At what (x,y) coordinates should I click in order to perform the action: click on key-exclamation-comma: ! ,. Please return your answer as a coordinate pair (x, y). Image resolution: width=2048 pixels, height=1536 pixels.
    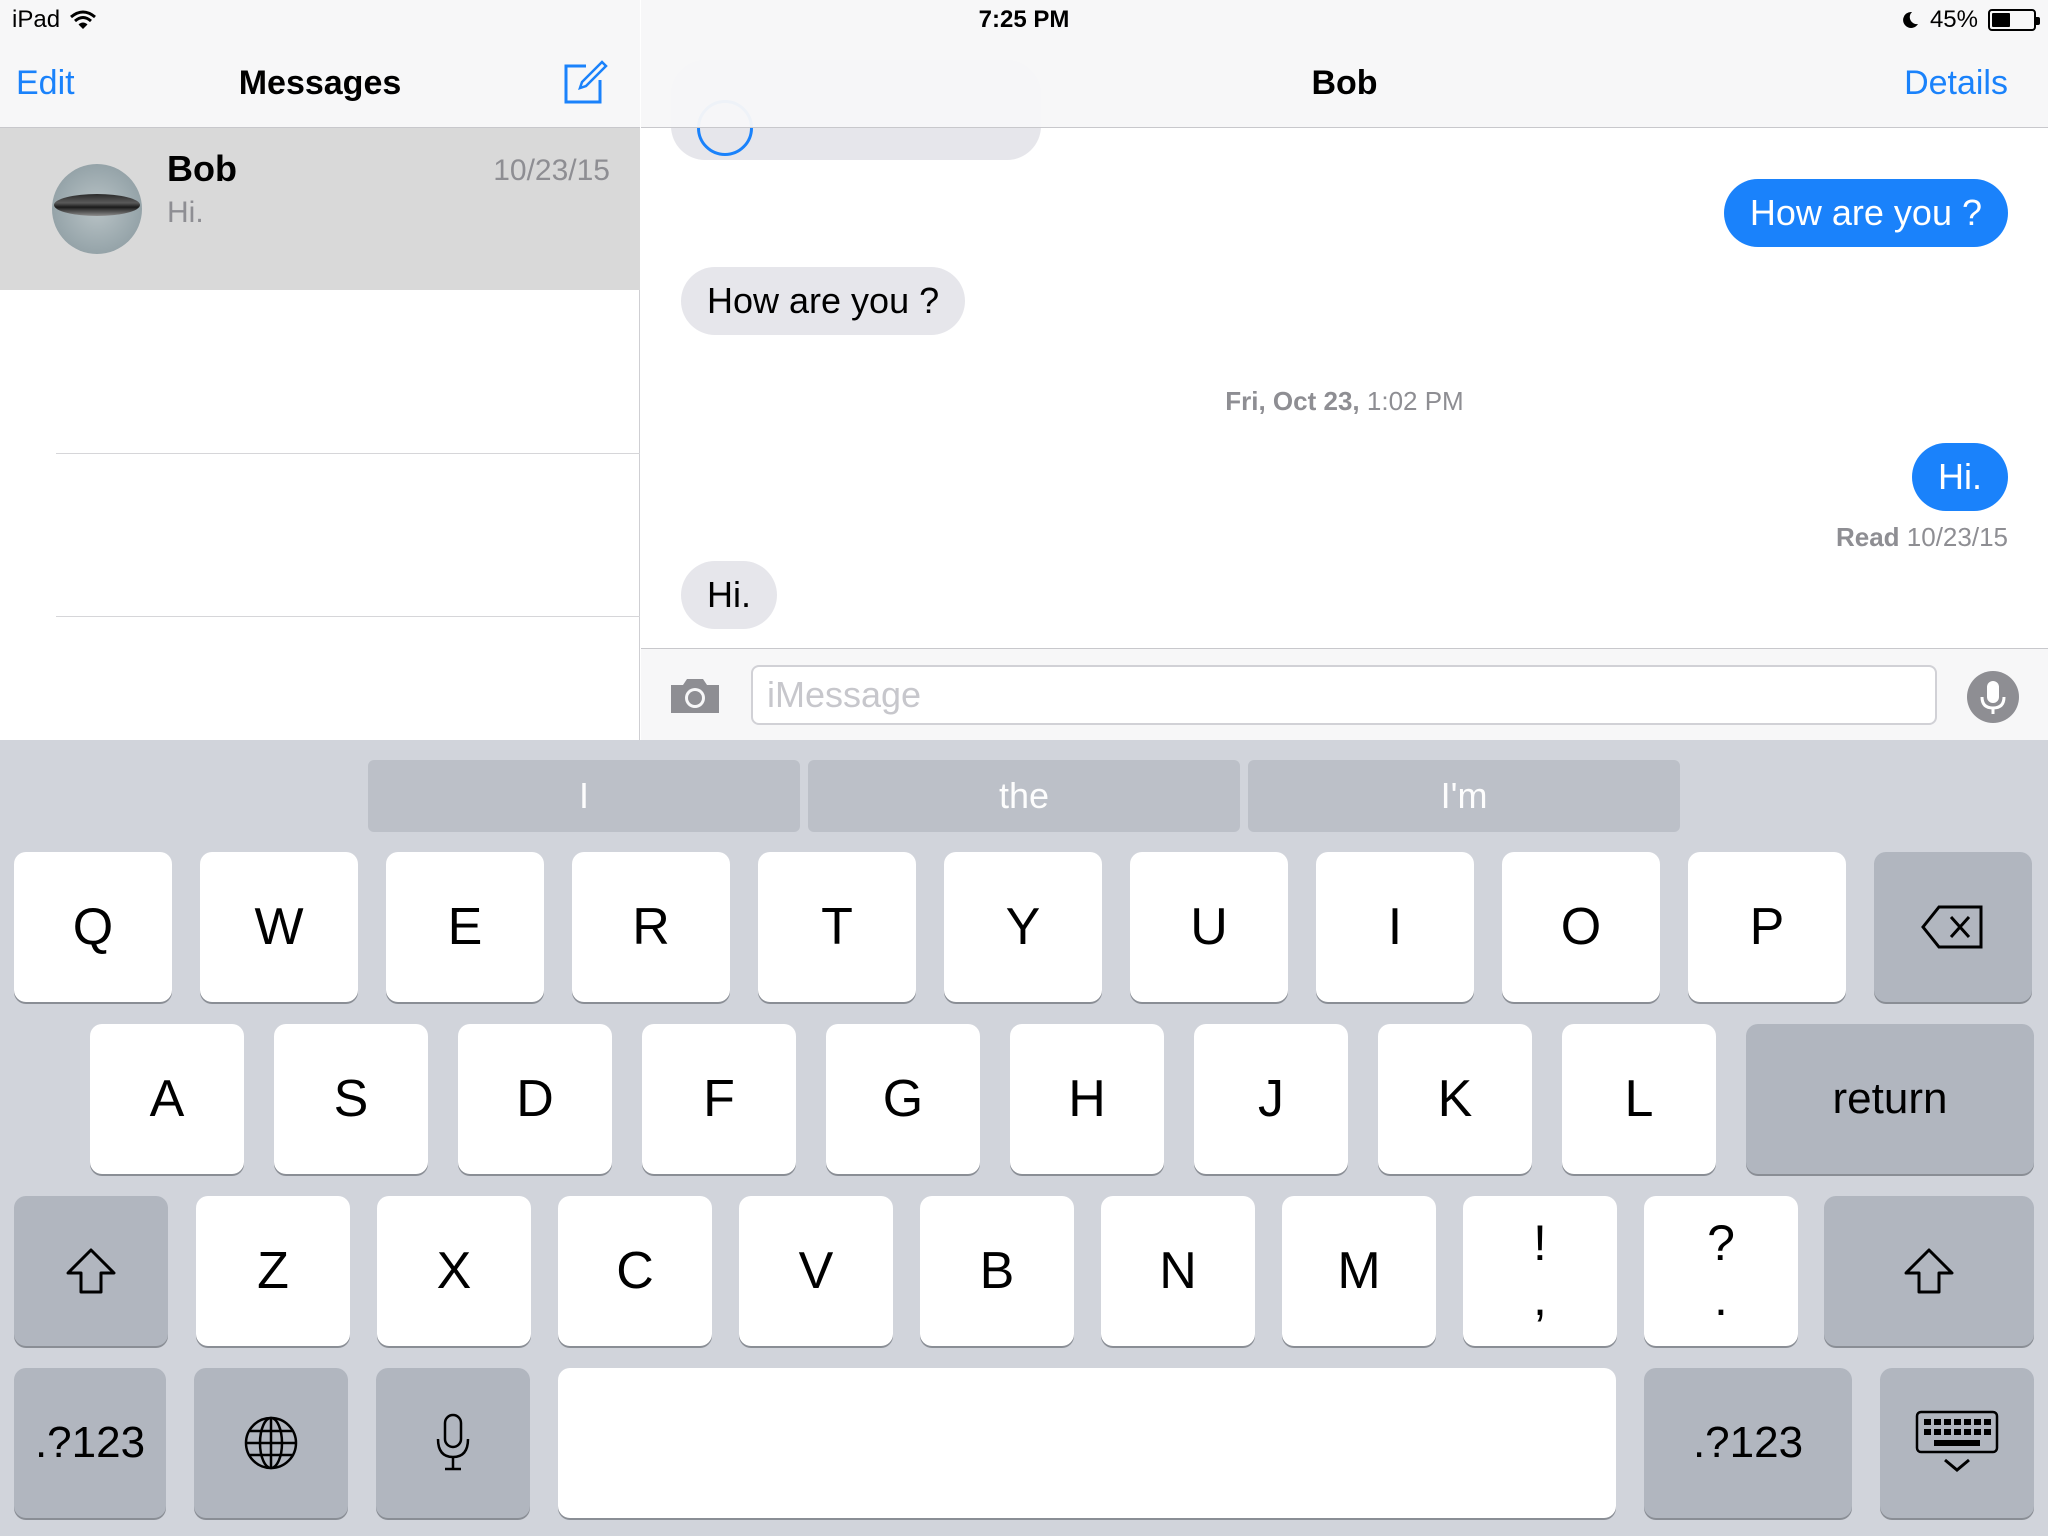
    Looking at the image, I should click on (1540, 1271).